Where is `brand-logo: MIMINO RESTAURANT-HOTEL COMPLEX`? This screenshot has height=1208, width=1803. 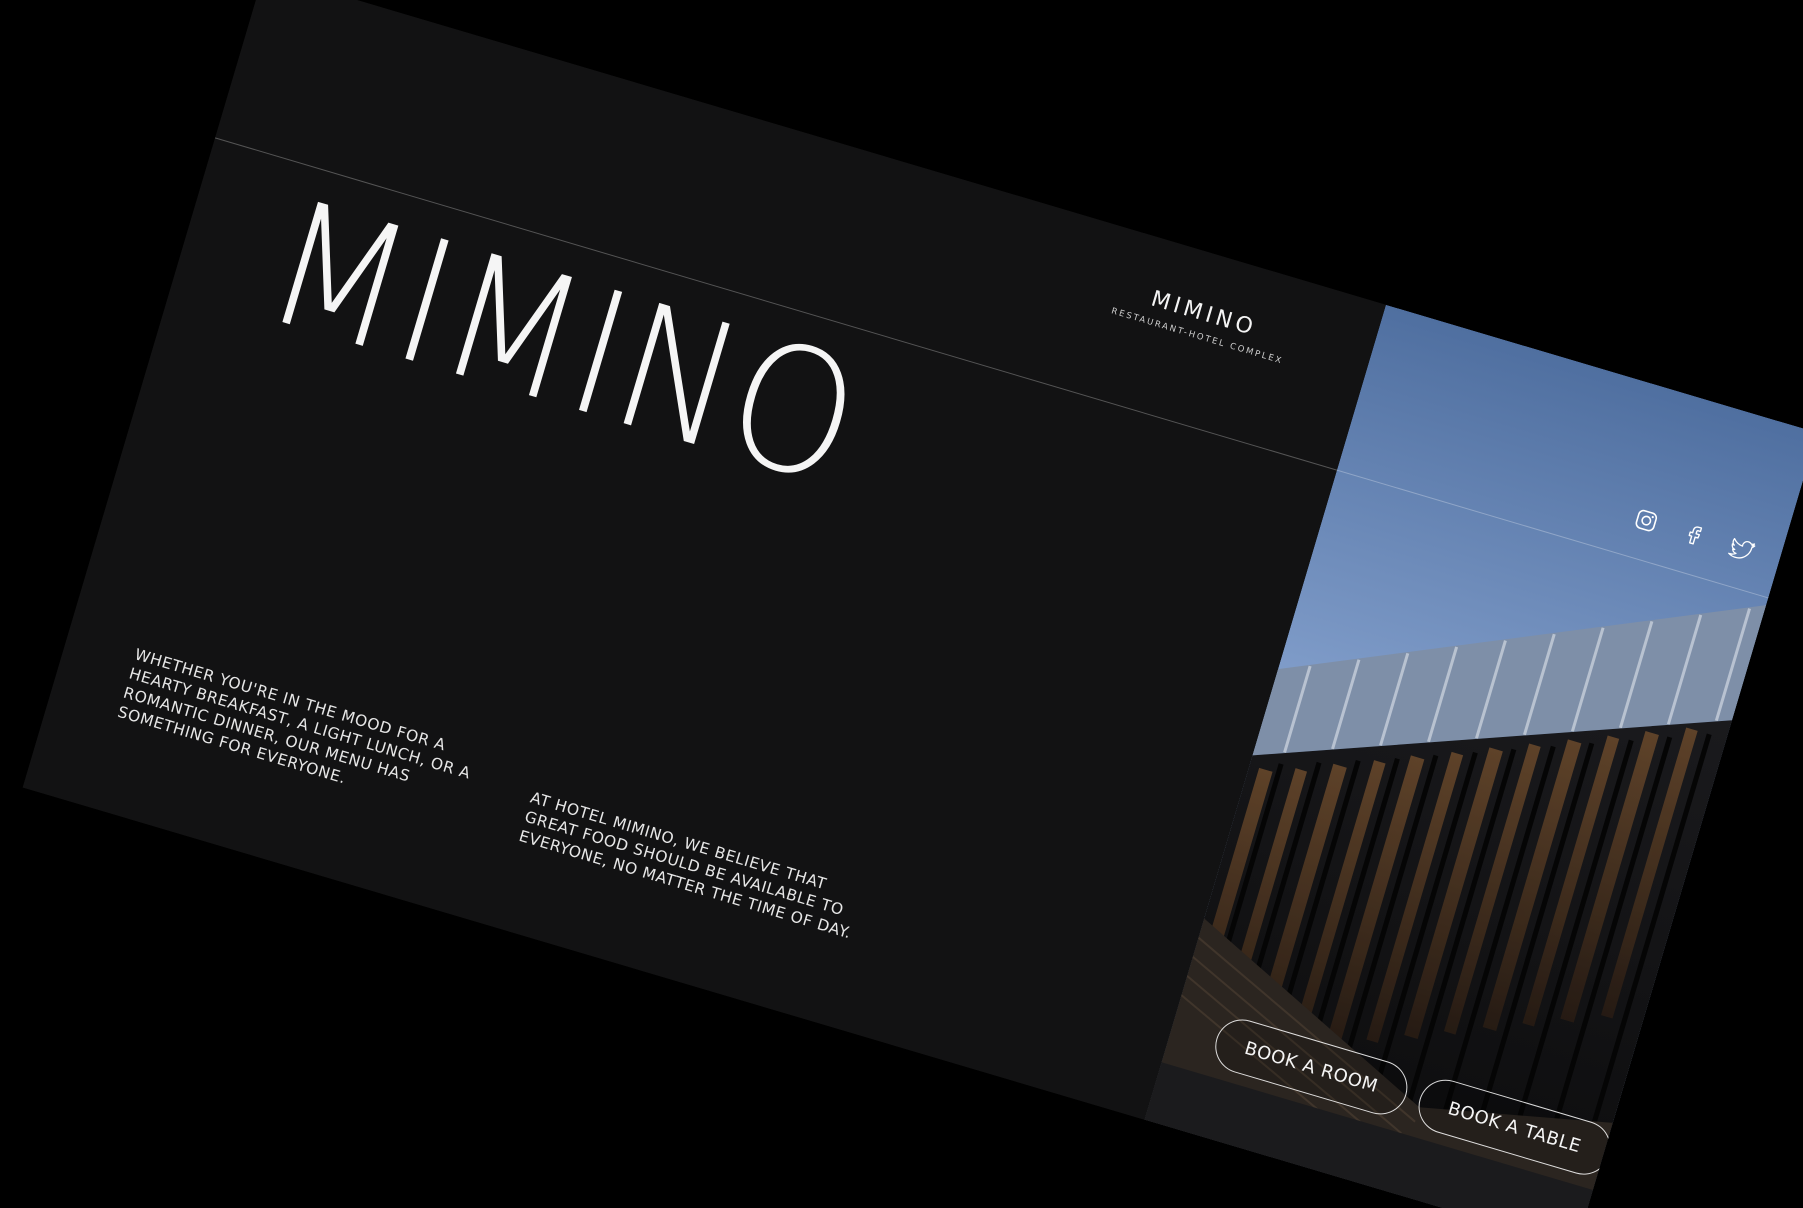
brand-logo: MIMINO RESTAURANT-HOTEL COMPLEX is located at coordinates (1202, 321).